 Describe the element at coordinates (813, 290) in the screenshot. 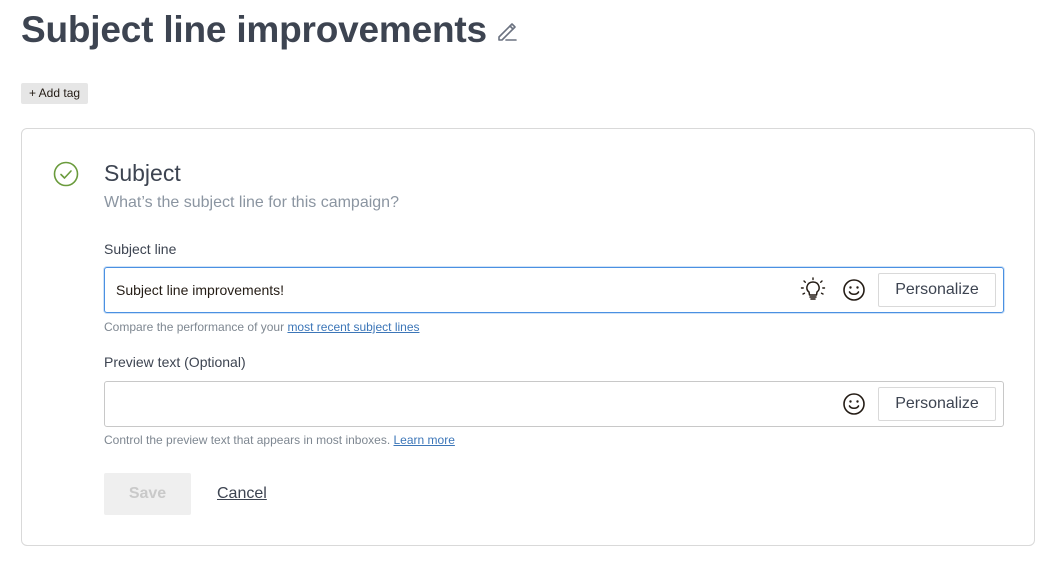

I see `lightbulb-icon` at that location.